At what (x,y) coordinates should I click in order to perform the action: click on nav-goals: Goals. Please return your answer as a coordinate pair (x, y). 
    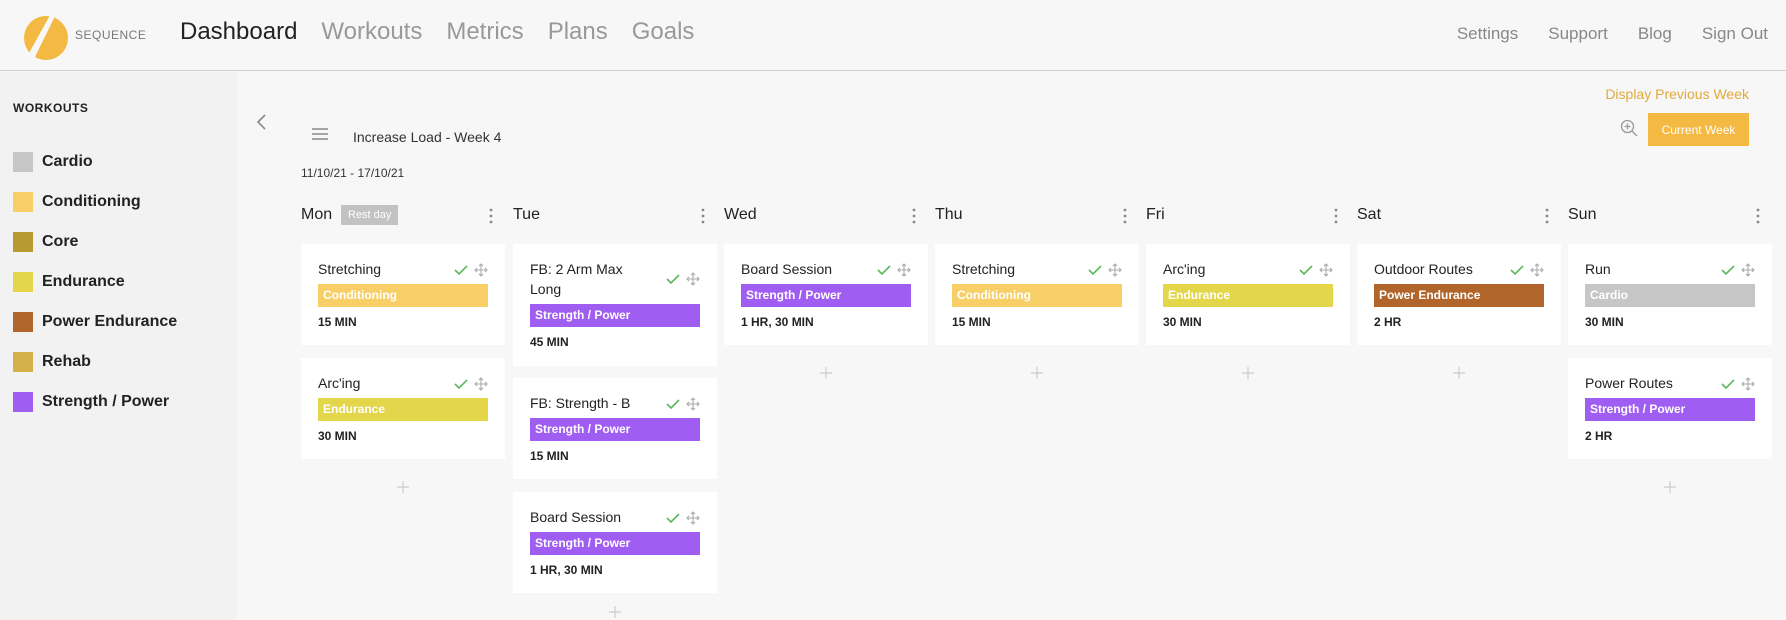
    Looking at the image, I should click on (663, 32).